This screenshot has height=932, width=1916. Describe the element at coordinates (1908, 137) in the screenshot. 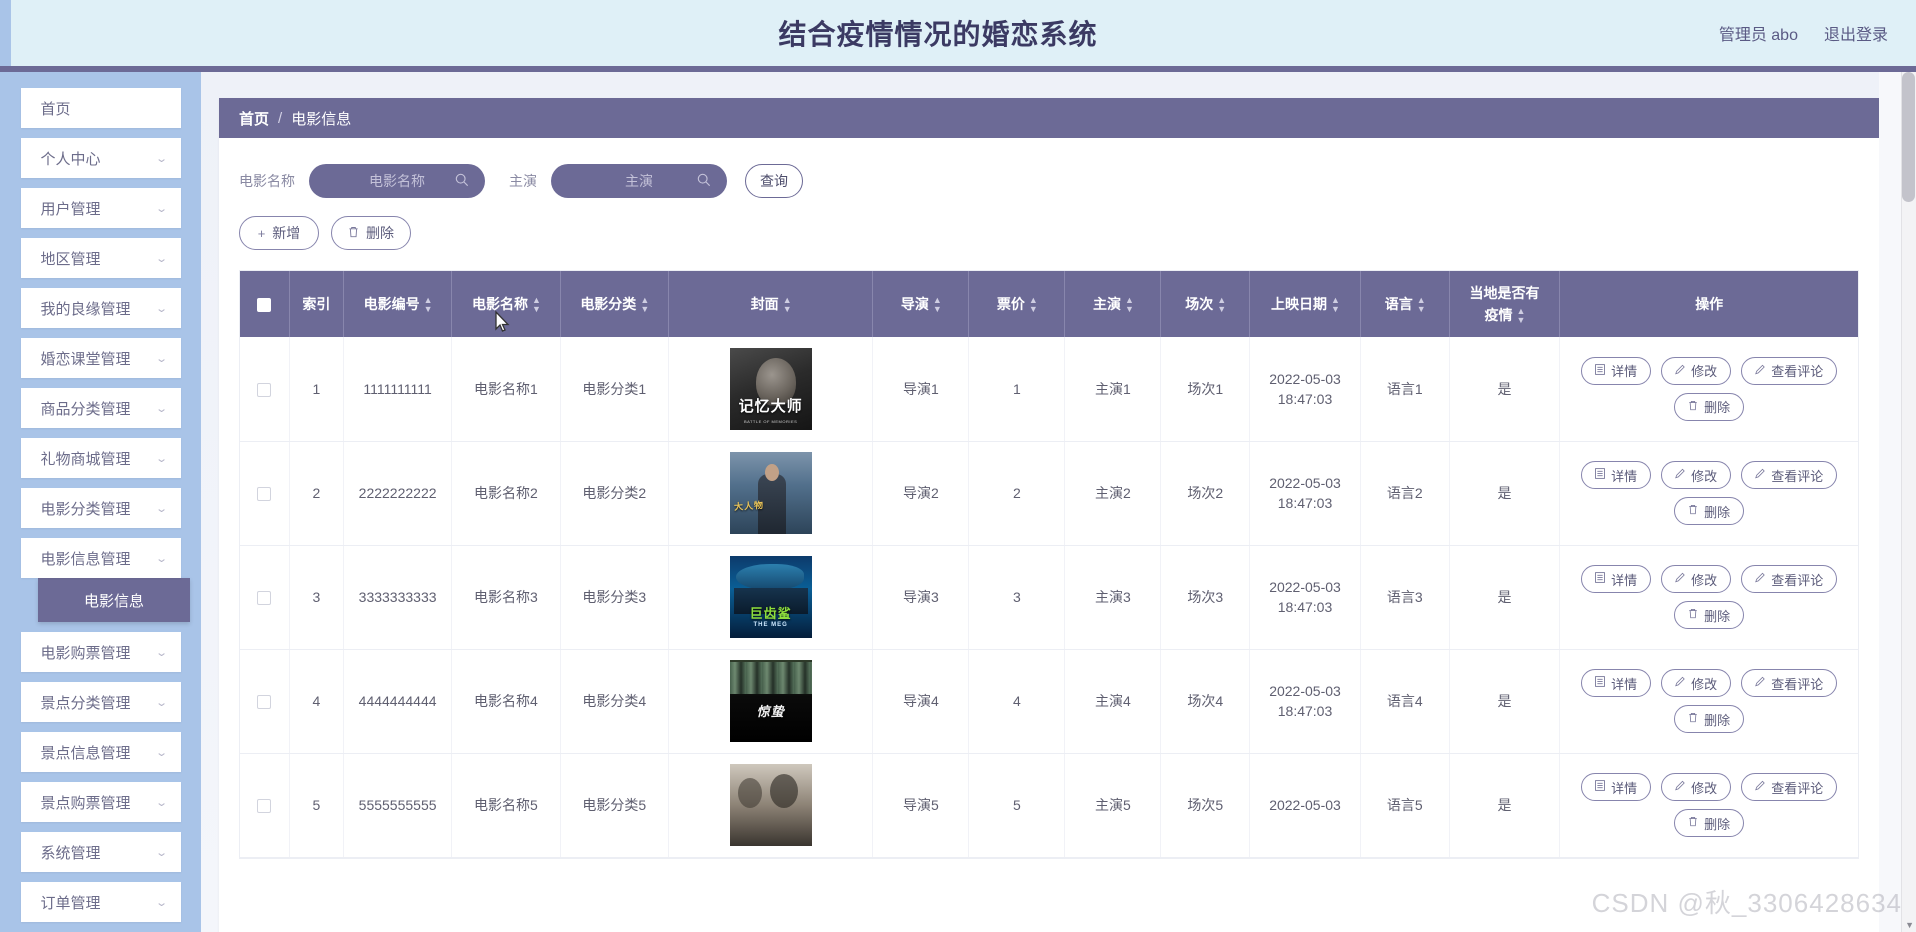

I see `scrollbar-thumb` at that location.